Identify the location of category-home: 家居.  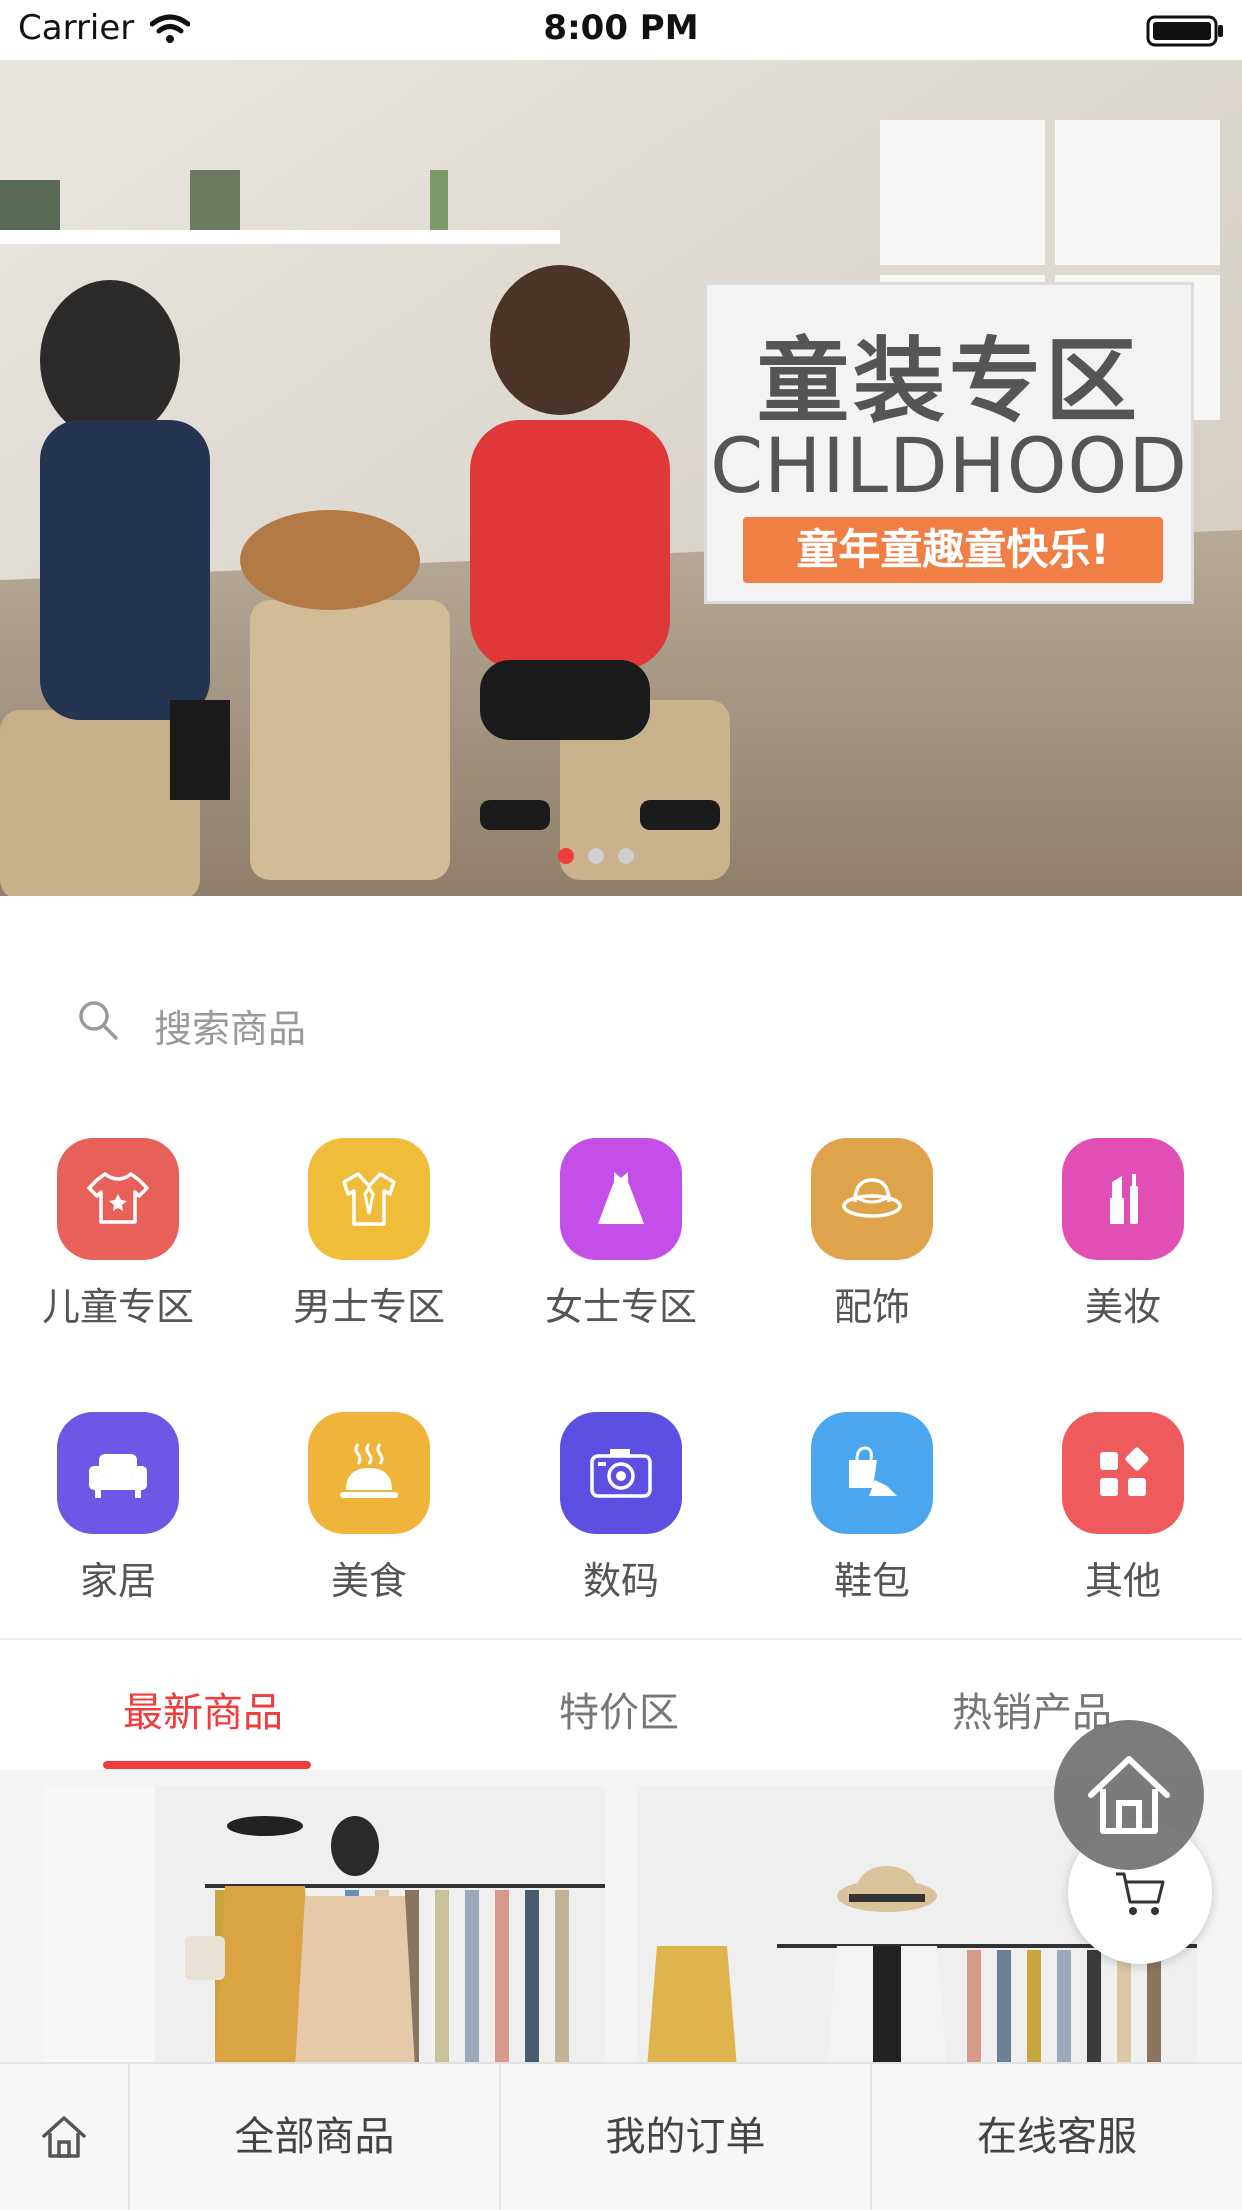
(118, 1508).